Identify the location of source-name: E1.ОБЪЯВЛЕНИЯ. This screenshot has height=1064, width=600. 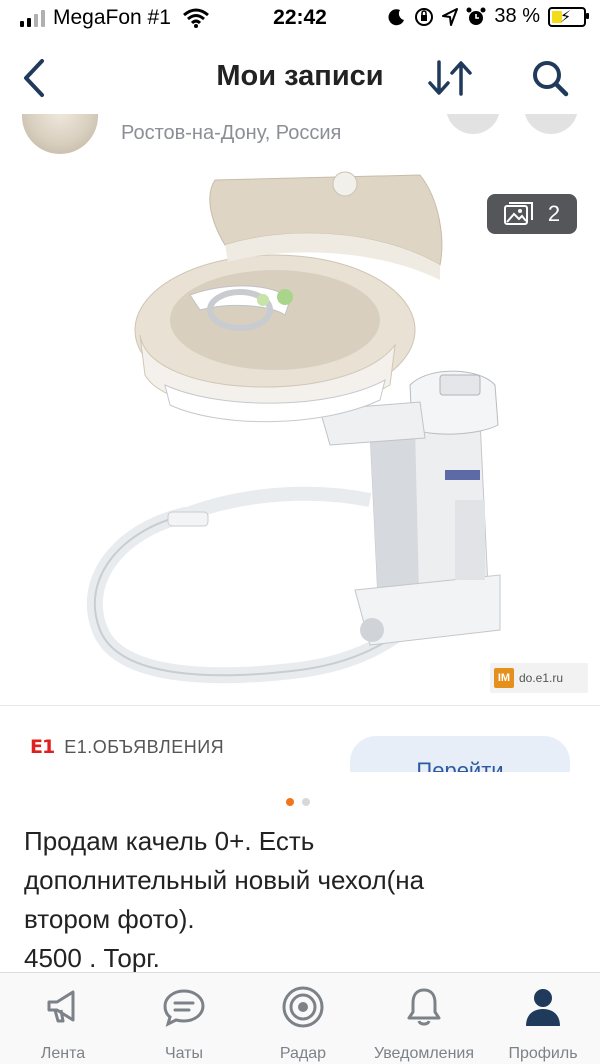
(144, 746).